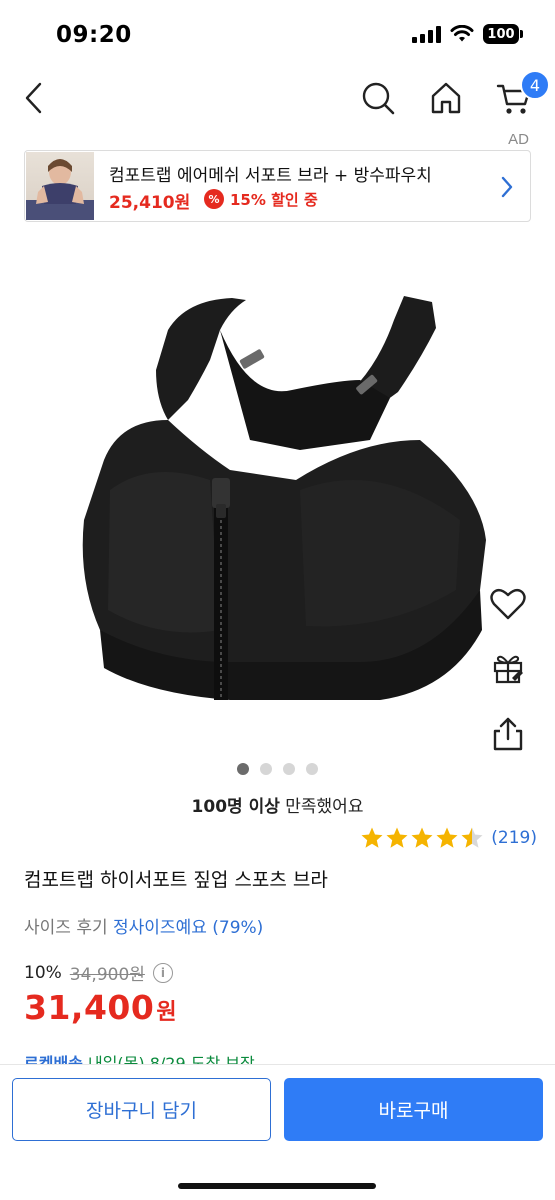  Describe the element at coordinates (277, 36) in the screenshot. I see `status-bar: 09:20 100` at that location.